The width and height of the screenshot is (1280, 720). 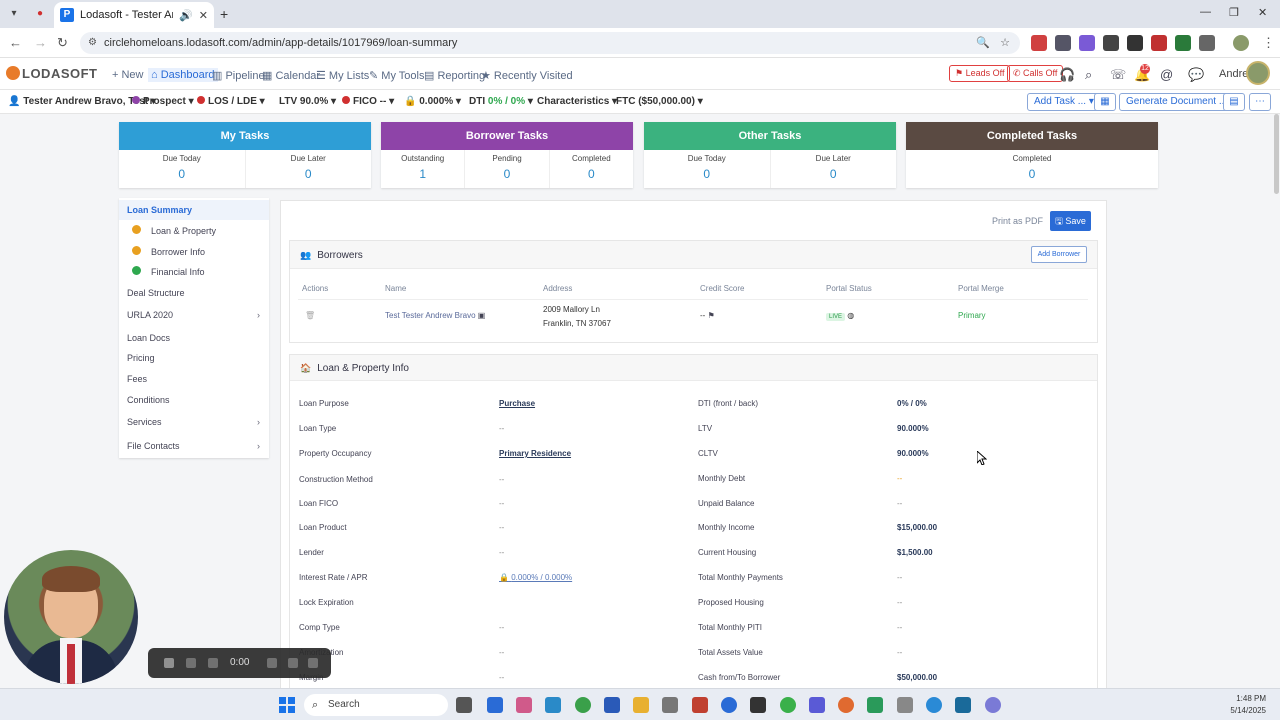 What do you see at coordinates (1166, 74) in the screenshot?
I see `mention-icon: @` at bounding box center [1166, 74].